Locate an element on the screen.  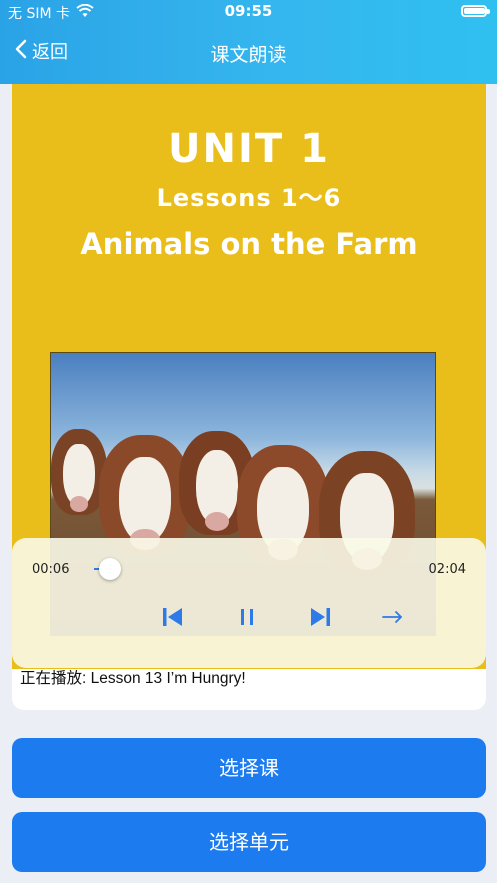
previous-icon is located at coordinates (172, 617).